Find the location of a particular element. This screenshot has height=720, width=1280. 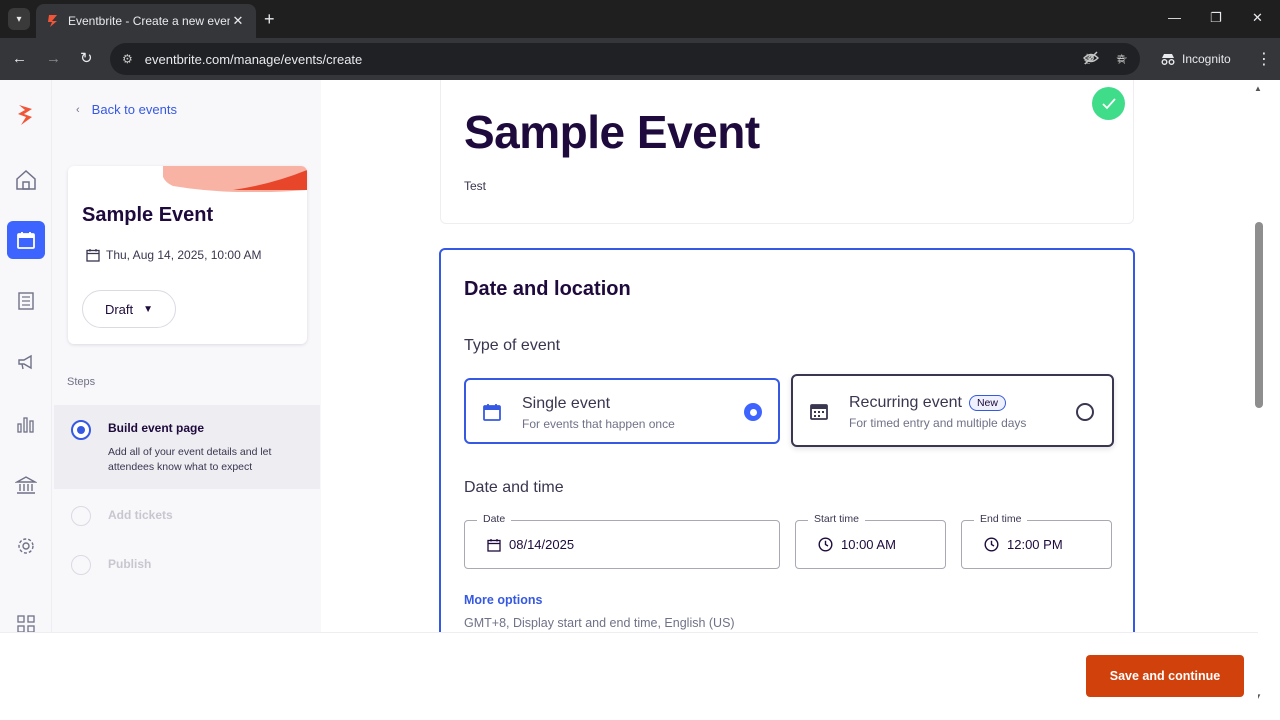

start-time-field: Start time 10:00 AM is located at coordinates (870, 541).